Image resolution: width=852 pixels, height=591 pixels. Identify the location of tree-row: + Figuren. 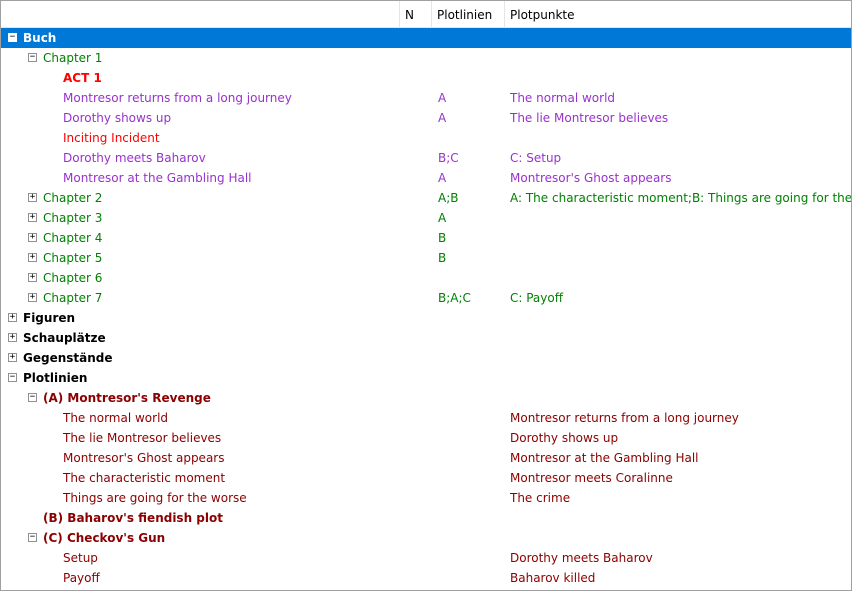
(426, 318).